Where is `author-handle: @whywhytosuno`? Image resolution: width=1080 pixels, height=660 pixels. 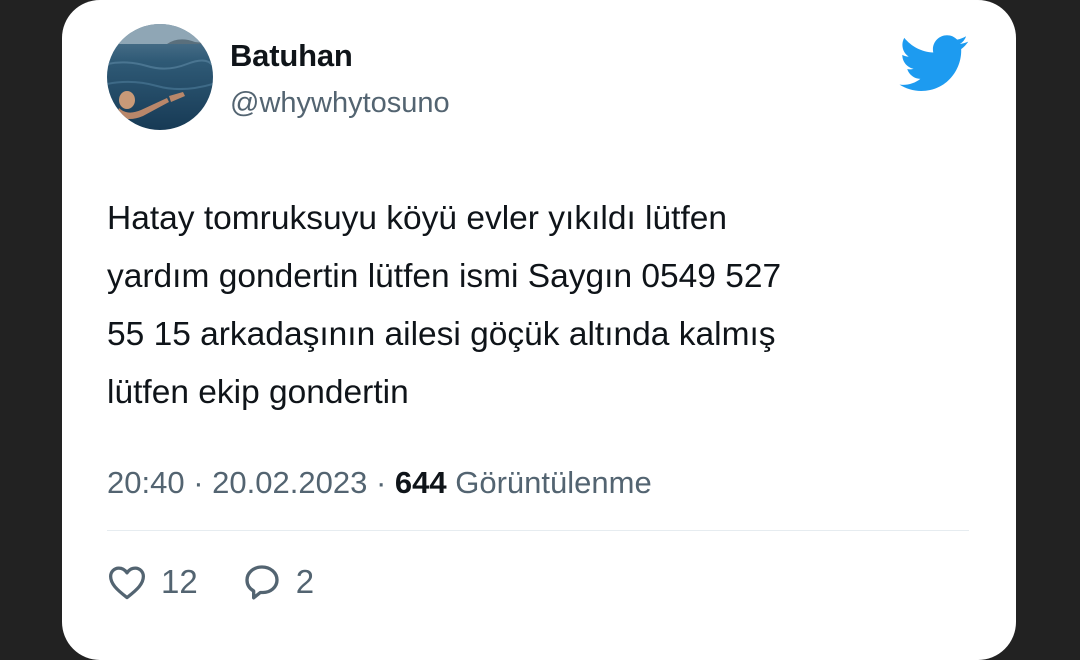
author-handle: @whywhytosuno is located at coordinates (340, 103).